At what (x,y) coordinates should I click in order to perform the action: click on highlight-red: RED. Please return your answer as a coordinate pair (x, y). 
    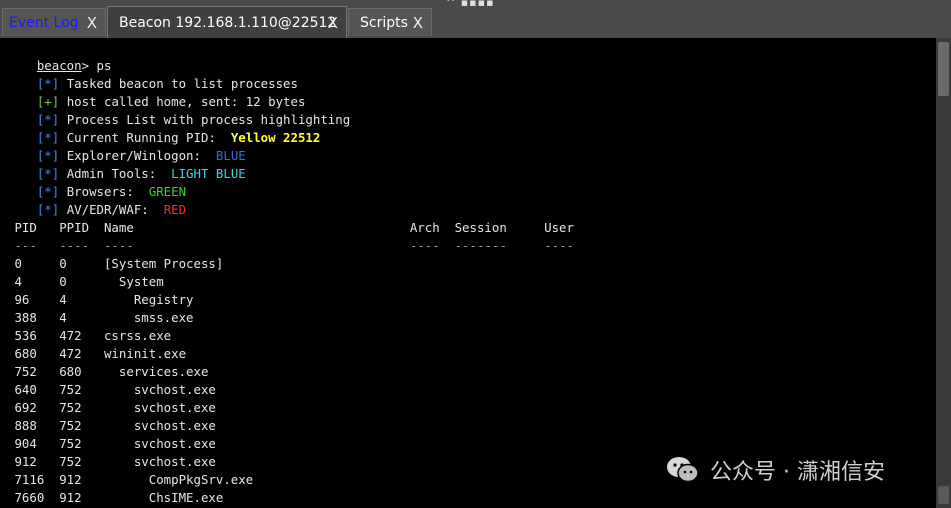
    Looking at the image, I should click on (175, 209).